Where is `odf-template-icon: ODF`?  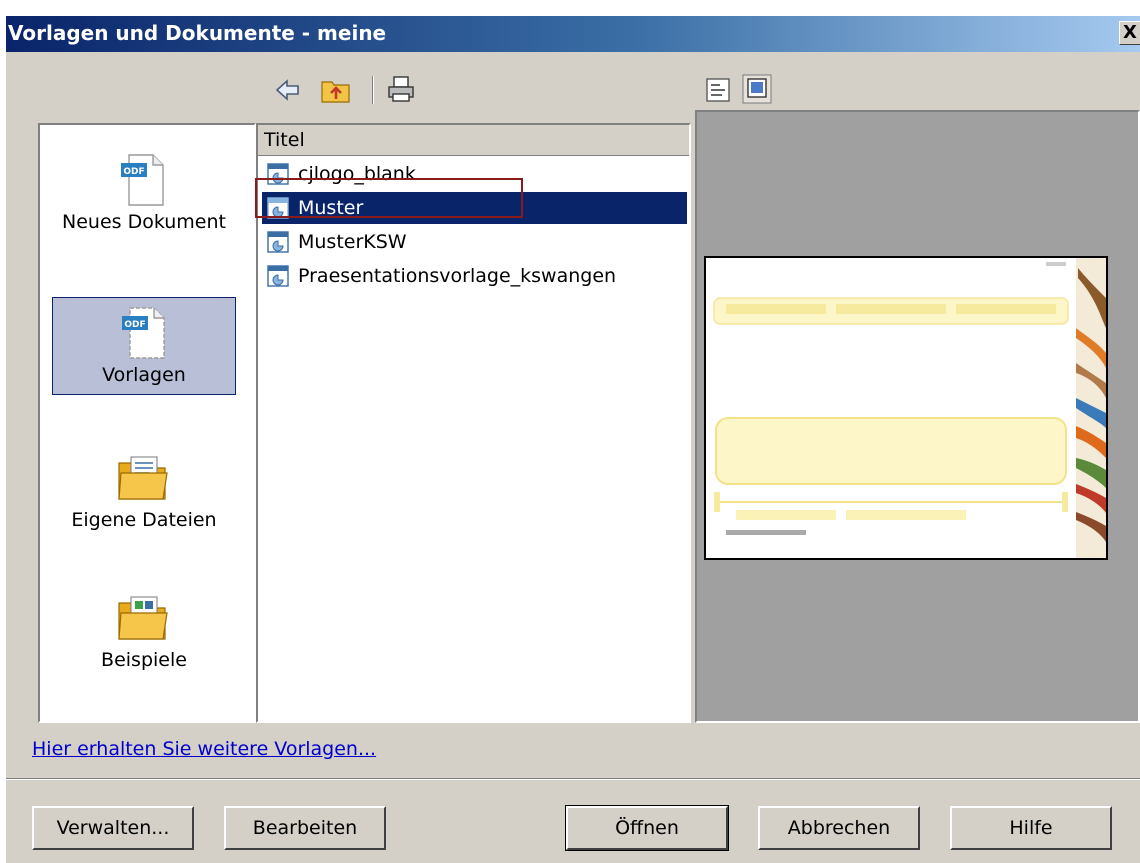
odf-template-icon: ODF is located at coordinates (144, 332).